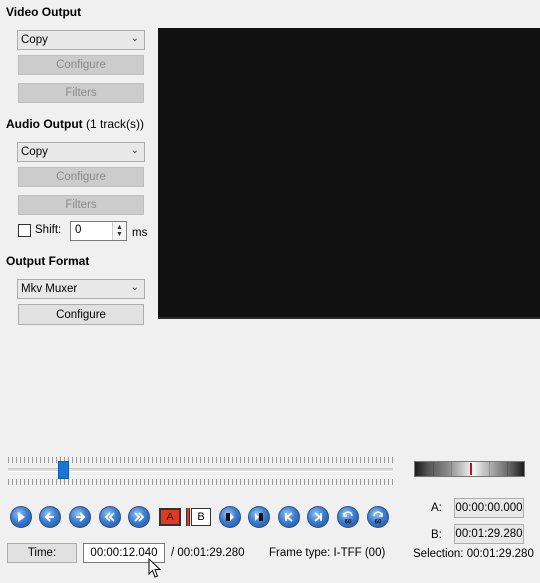  Describe the element at coordinates (81, 205) in the screenshot. I see `audio-filters-button: Filters` at that location.